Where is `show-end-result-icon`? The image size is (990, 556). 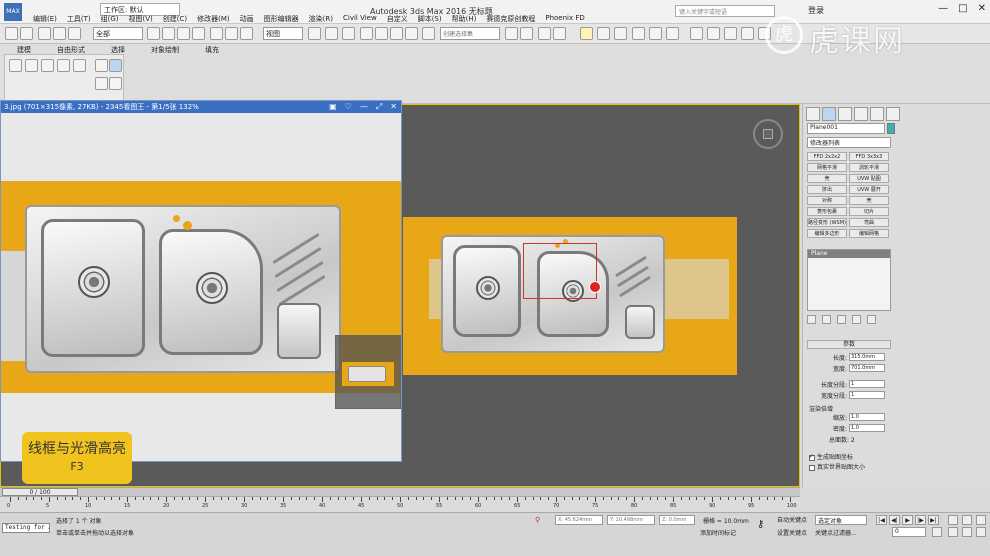 show-end-result-icon is located at coordinates (826, 319).